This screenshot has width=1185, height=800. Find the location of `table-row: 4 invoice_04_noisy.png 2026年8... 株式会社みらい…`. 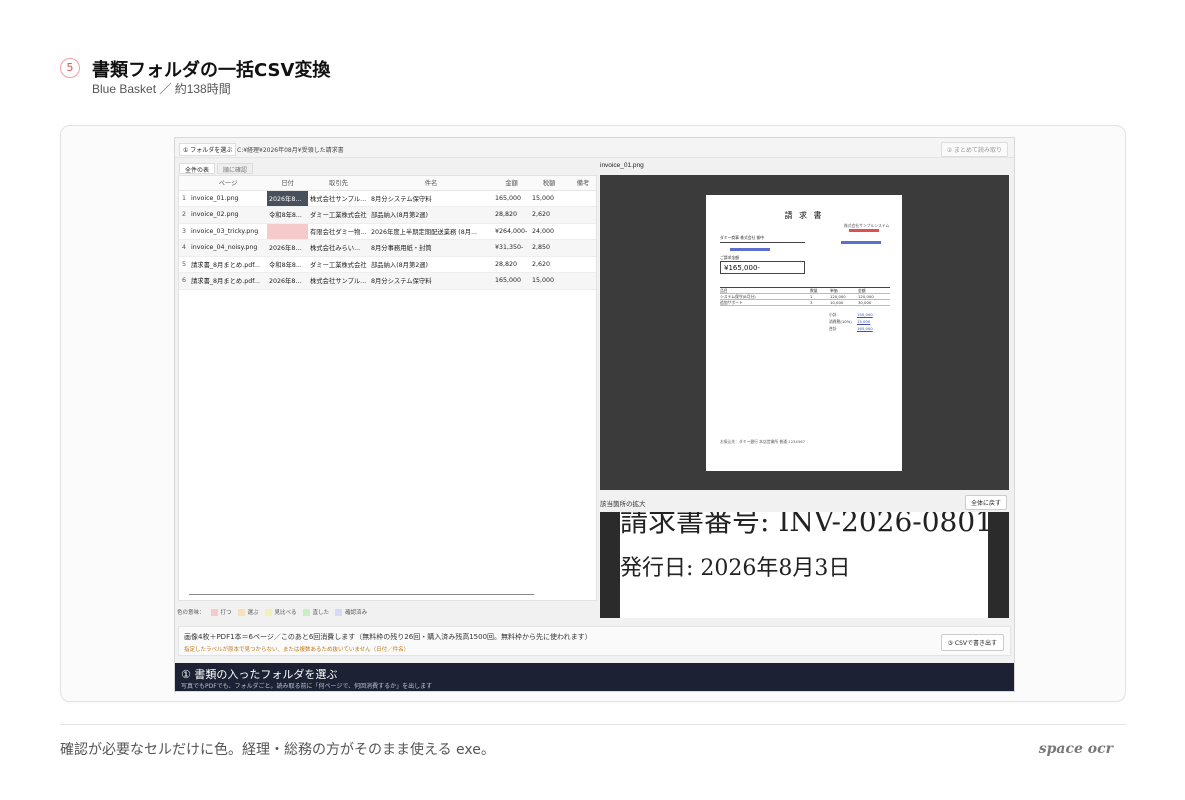

table-row: 4 invoice_04_noisy.png 2026年8... 株式会社みらい… is located at coordinates (387, 248).